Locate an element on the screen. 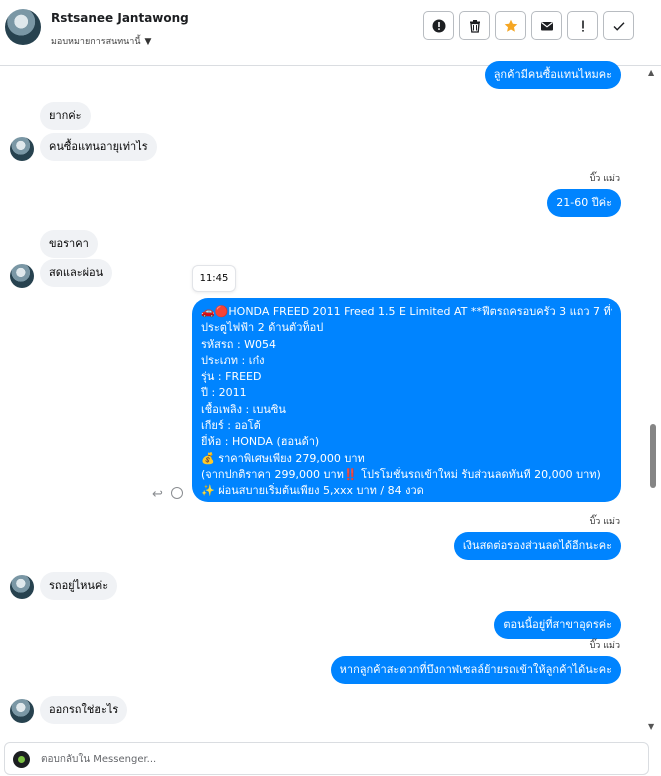 This screenshot has width=661, height=776. listing-line: ยี่ห้อ : HONDA (ฮอนด้า) is located at coordinates (260, 442).